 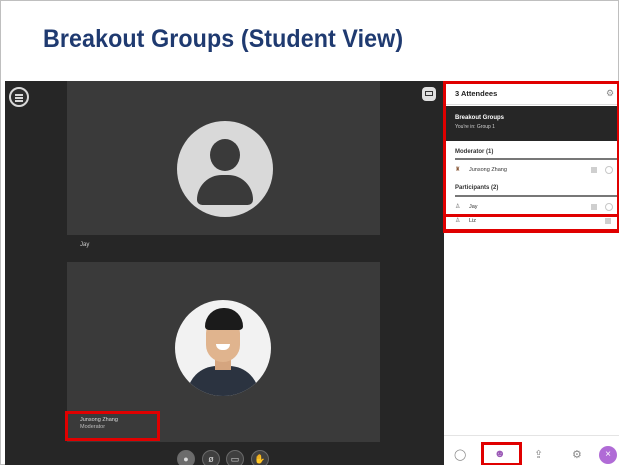 I want to click on settings-icon: ⚙, so click(x=577, y=454).